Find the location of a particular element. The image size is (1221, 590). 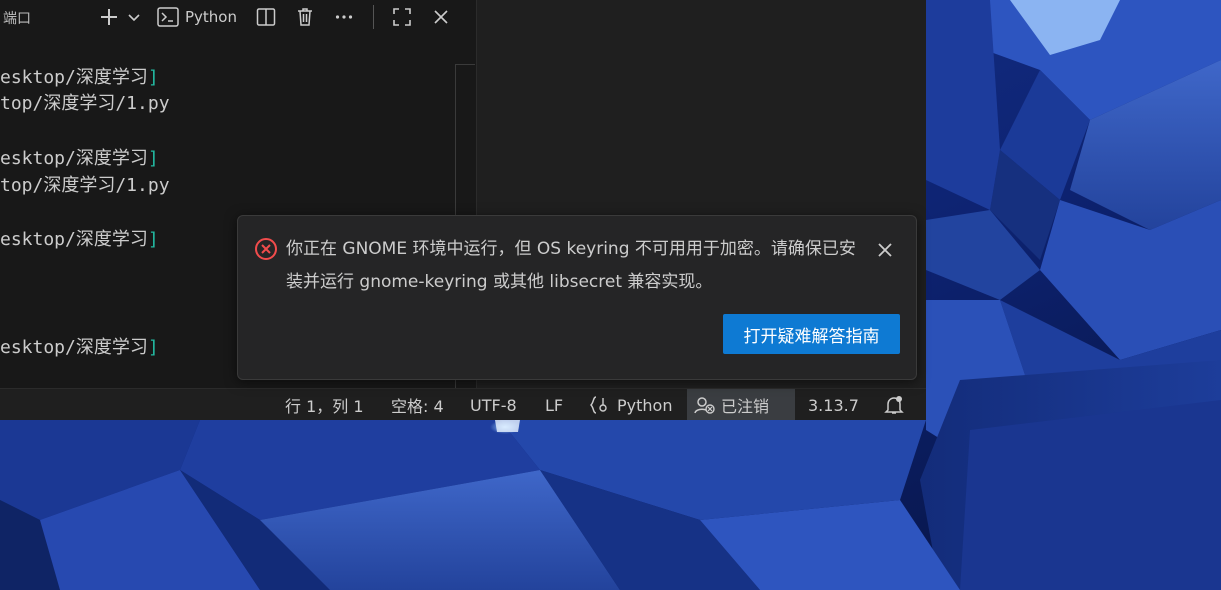

braces-icon is located at coordinates (598, 405).